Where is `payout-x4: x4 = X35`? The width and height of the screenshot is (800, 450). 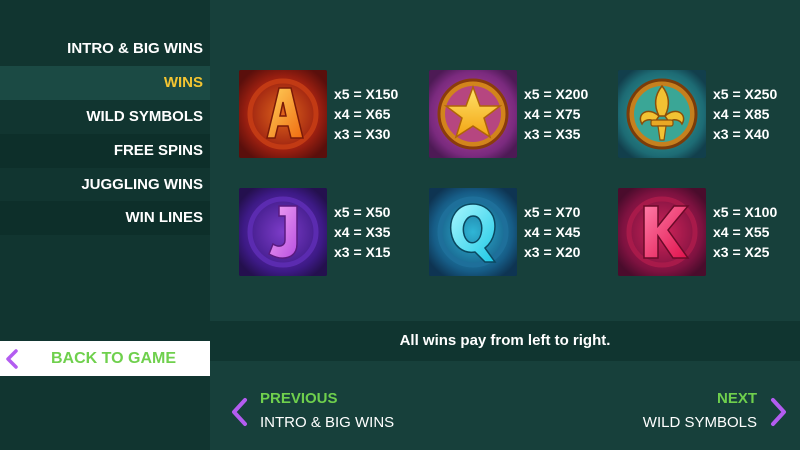
payout-x4: x4 = X35 is located at coordinates (362, 232).